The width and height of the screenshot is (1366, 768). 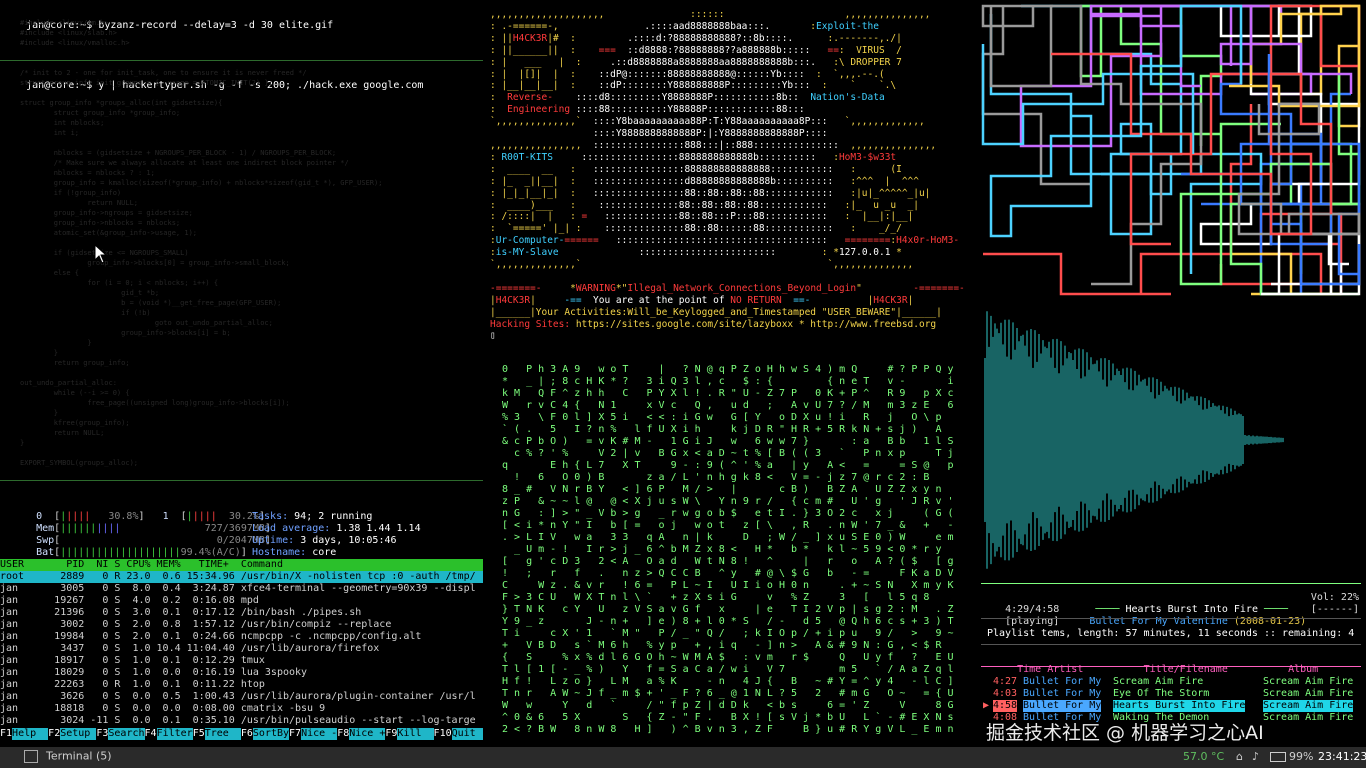 What do you see at coordinates (1334, 597) in the screenshot?
I see `volume-indicator: Vol: 22%` at bounding box center [1334, 597].